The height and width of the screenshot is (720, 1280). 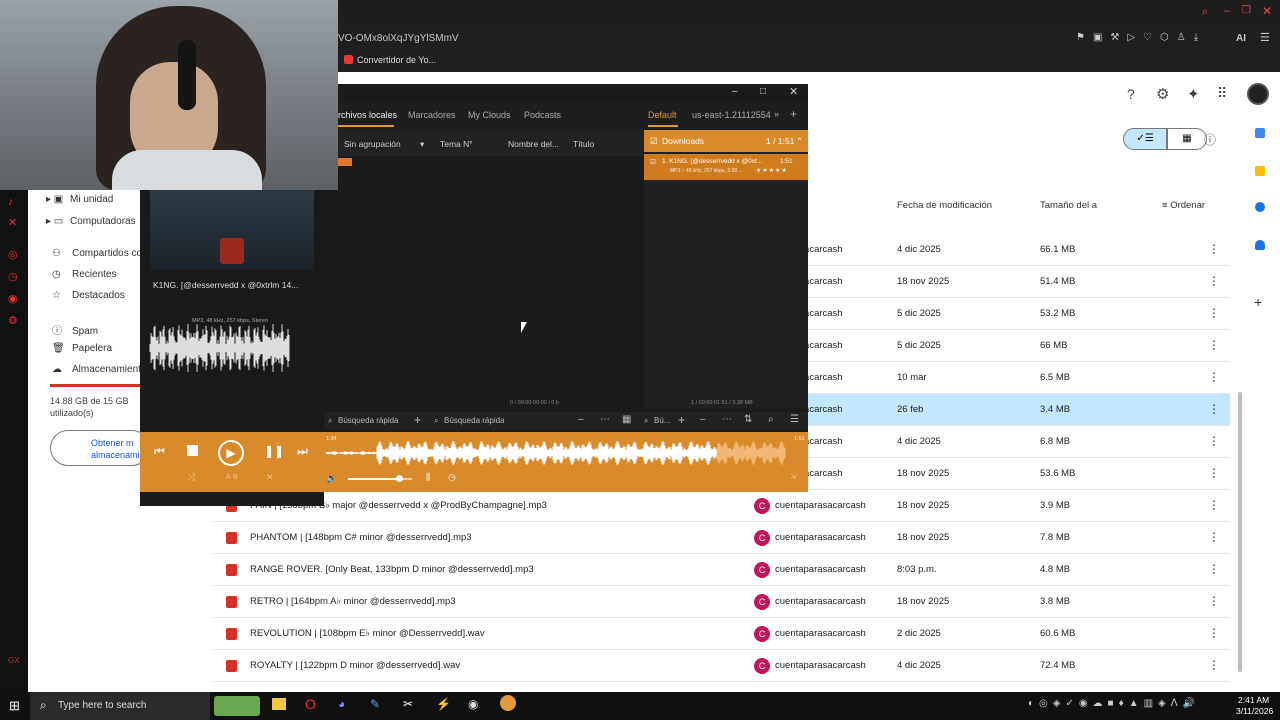 I want to click on tab-cloud-region: us-east-1.21112554, so click(x=733, y=115).